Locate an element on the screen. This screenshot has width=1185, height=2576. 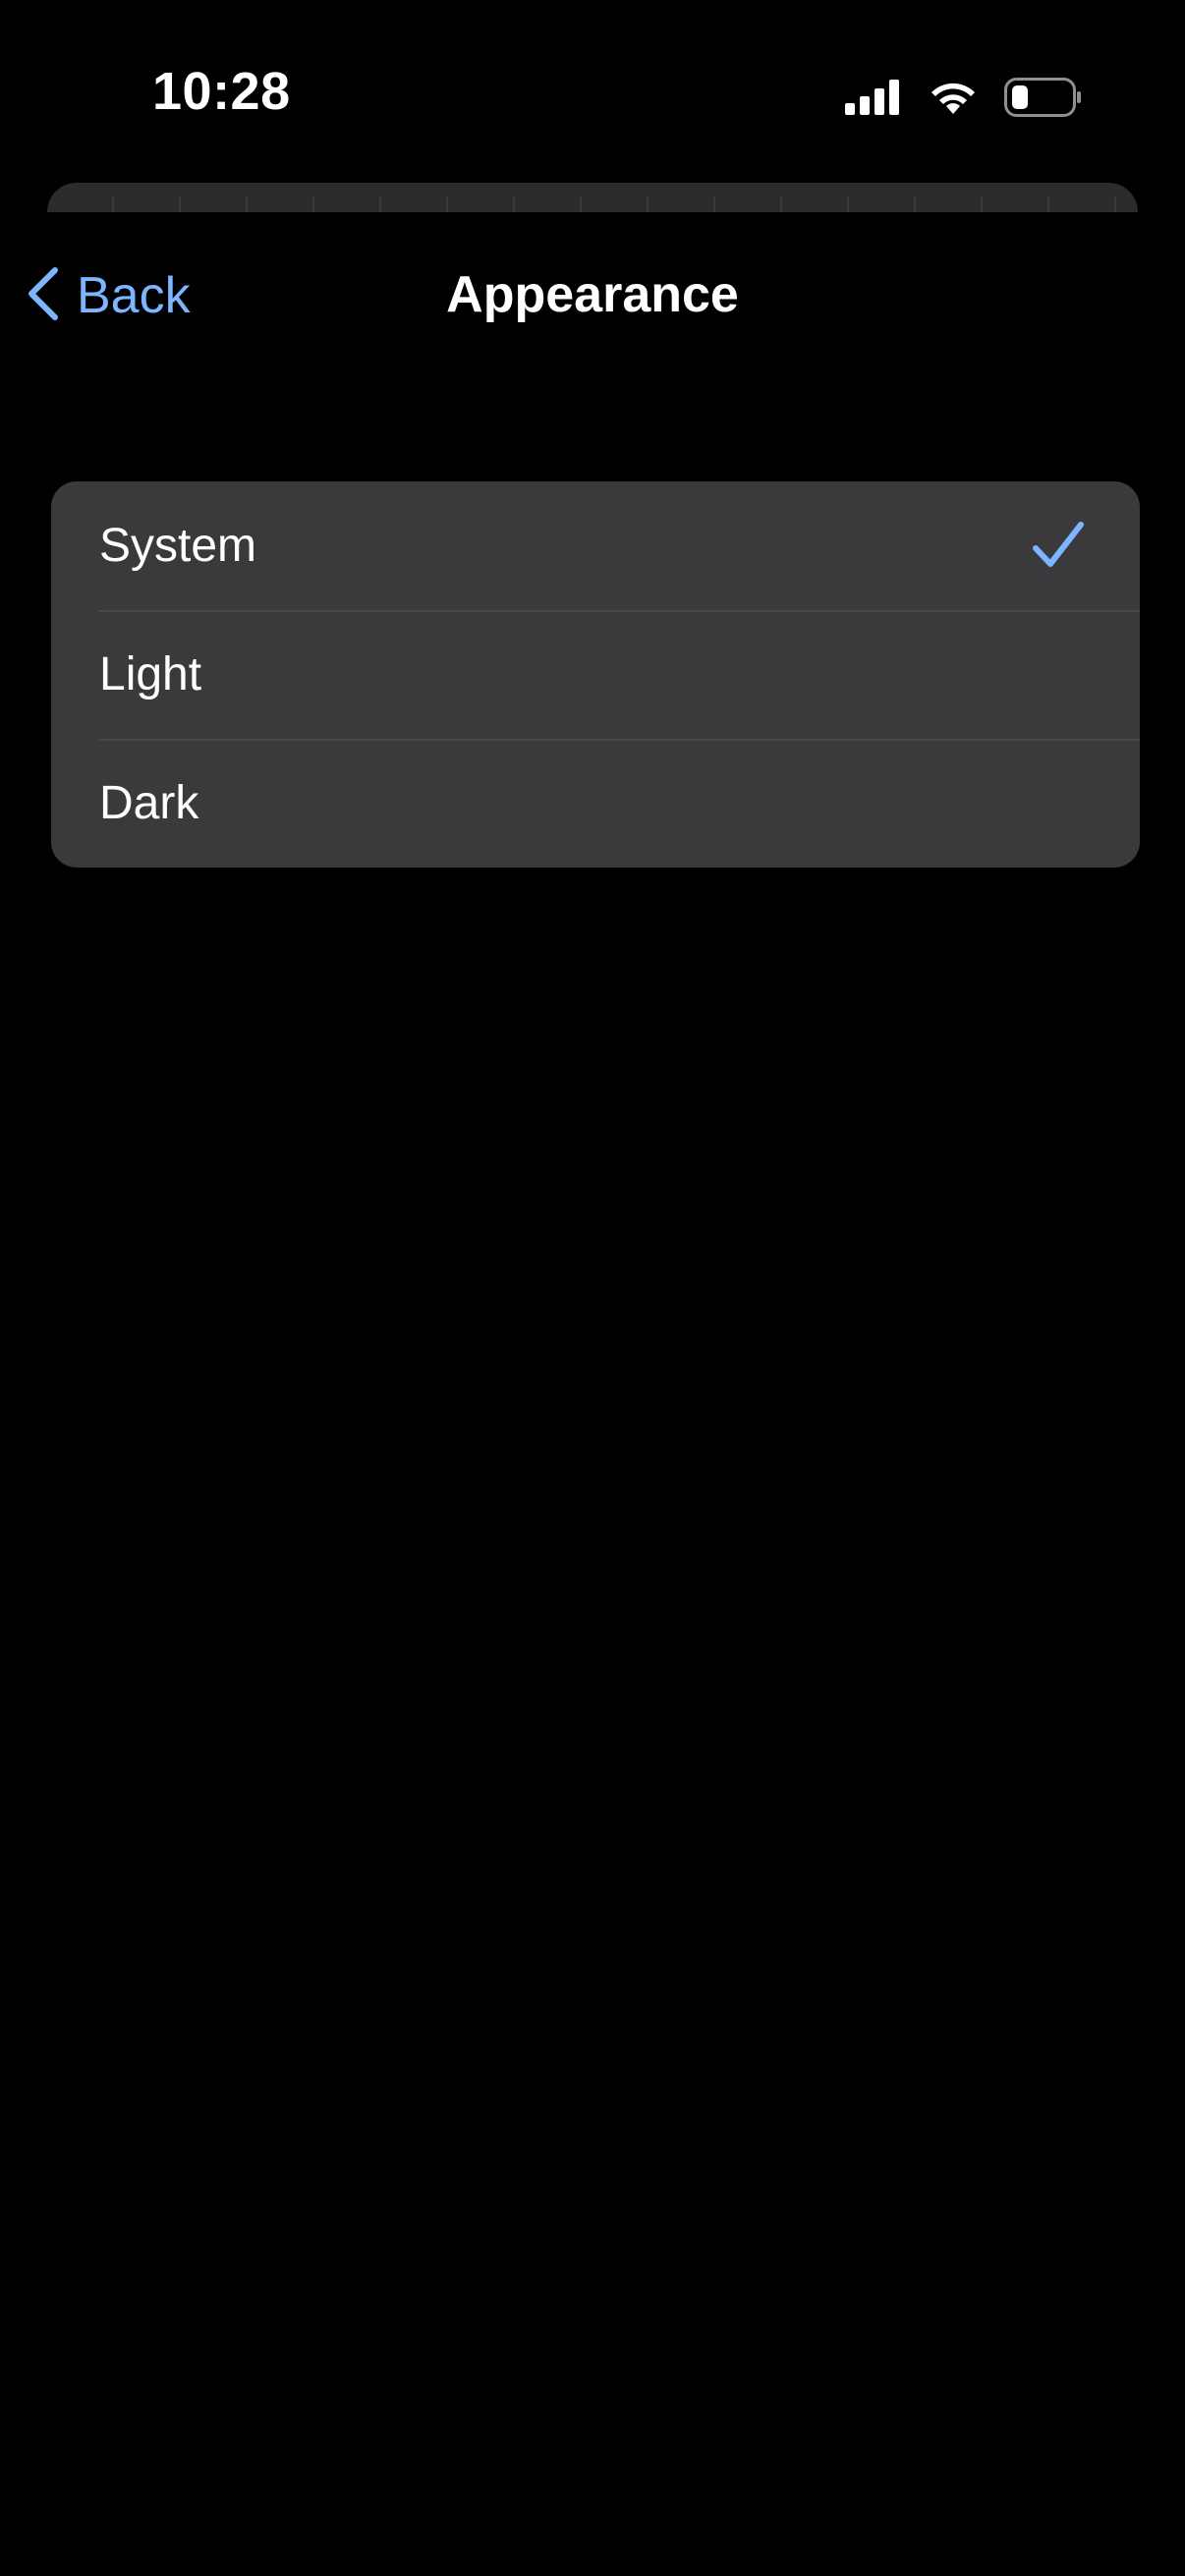
appearance-options-list: System Light Dark is located at coordinates (596, 674).